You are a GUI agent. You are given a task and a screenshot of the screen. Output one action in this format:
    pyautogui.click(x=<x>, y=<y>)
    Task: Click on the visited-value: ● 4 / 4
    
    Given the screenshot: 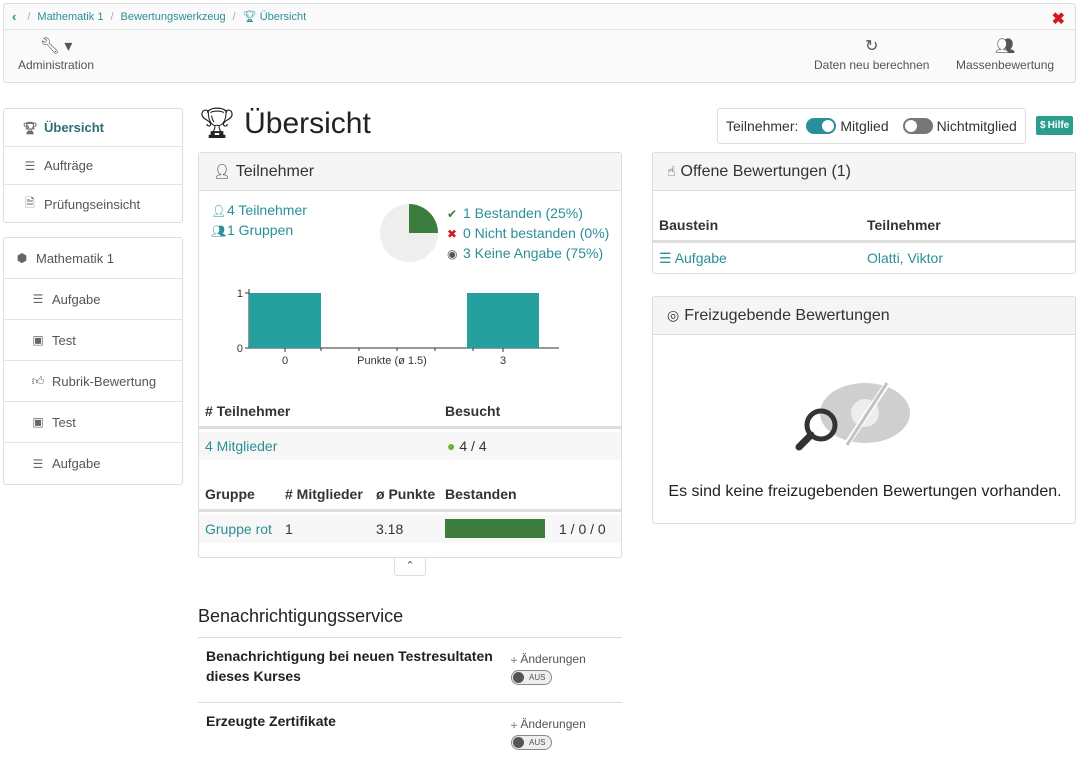 What is the action you would take?
    pyautogui.click(x=467, y=446)
    